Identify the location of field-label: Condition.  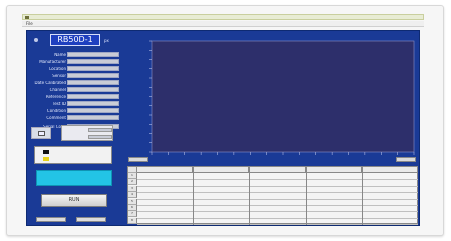
(56, 111).